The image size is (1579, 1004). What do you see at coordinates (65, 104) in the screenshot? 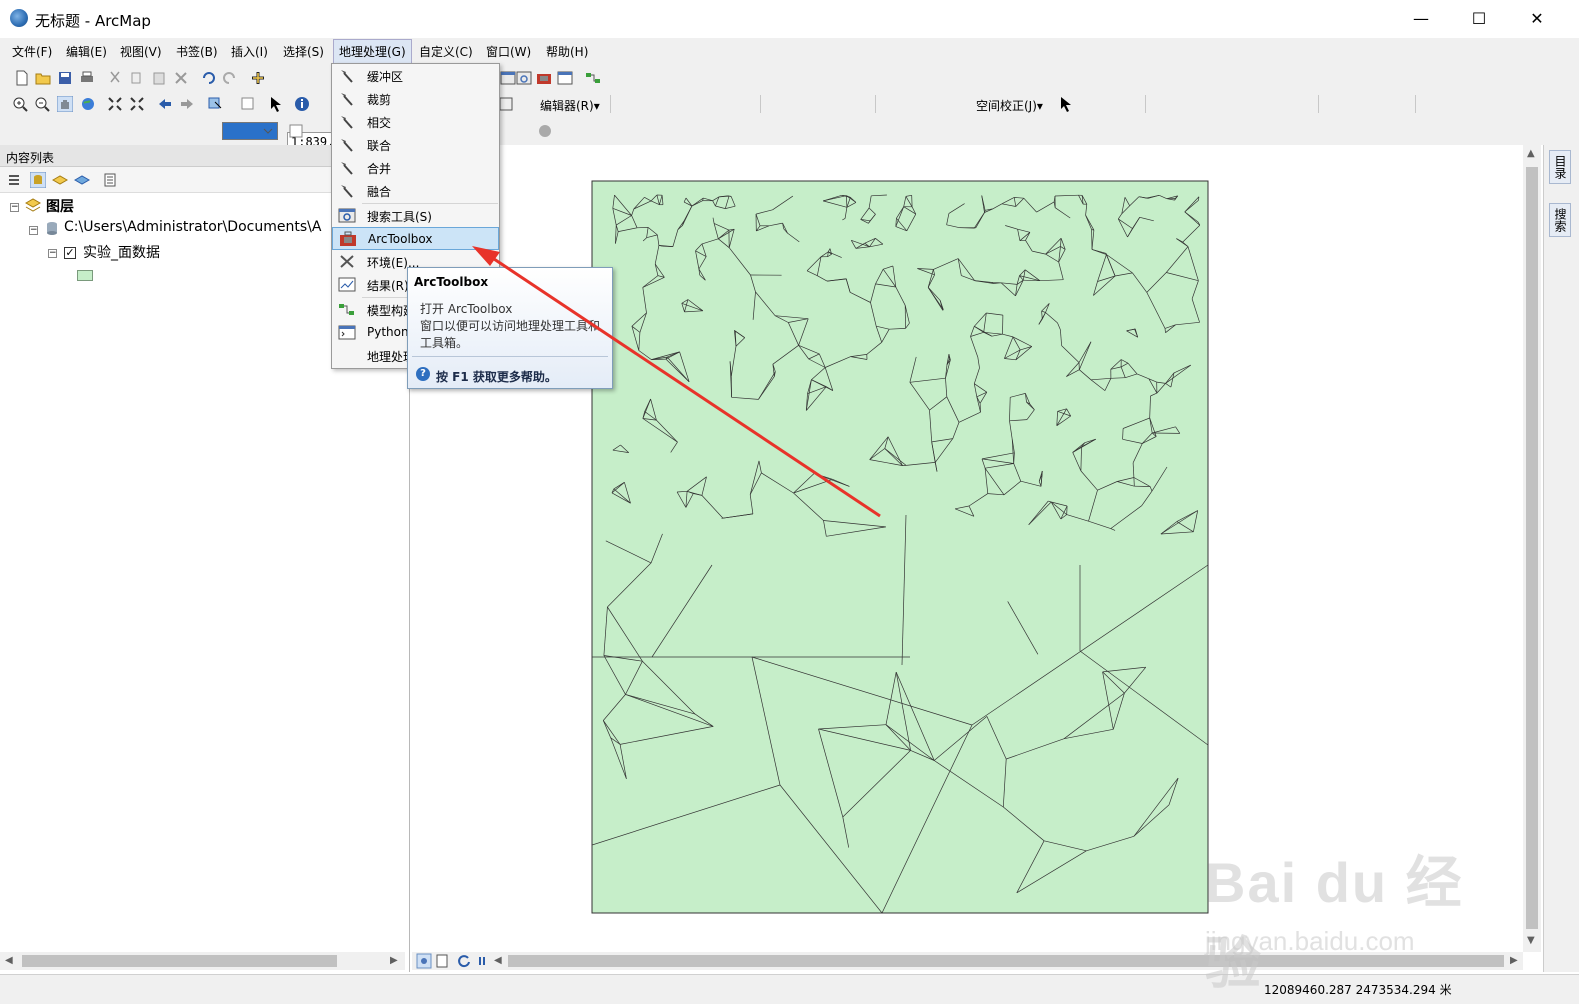
I see `pan-hand-icon` at bounding box center [65, 104].